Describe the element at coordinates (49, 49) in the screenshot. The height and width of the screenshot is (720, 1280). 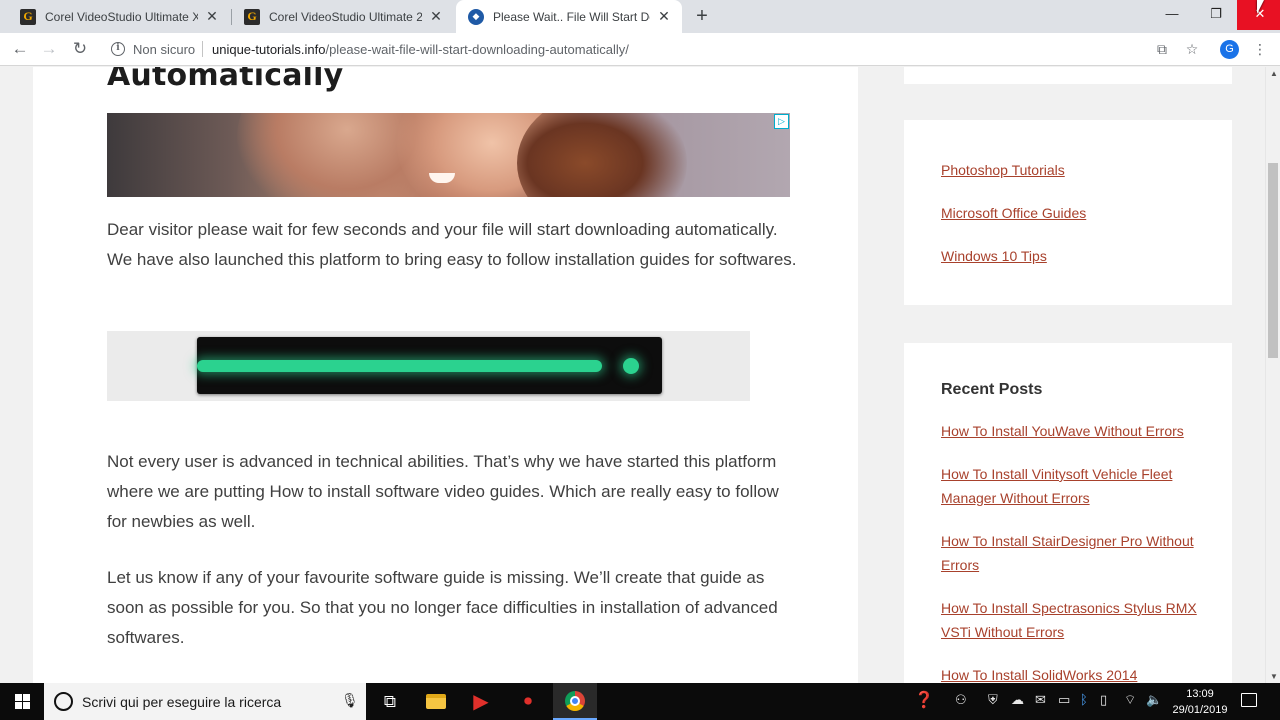
I see `forward-arrow-icon: →` at that location.